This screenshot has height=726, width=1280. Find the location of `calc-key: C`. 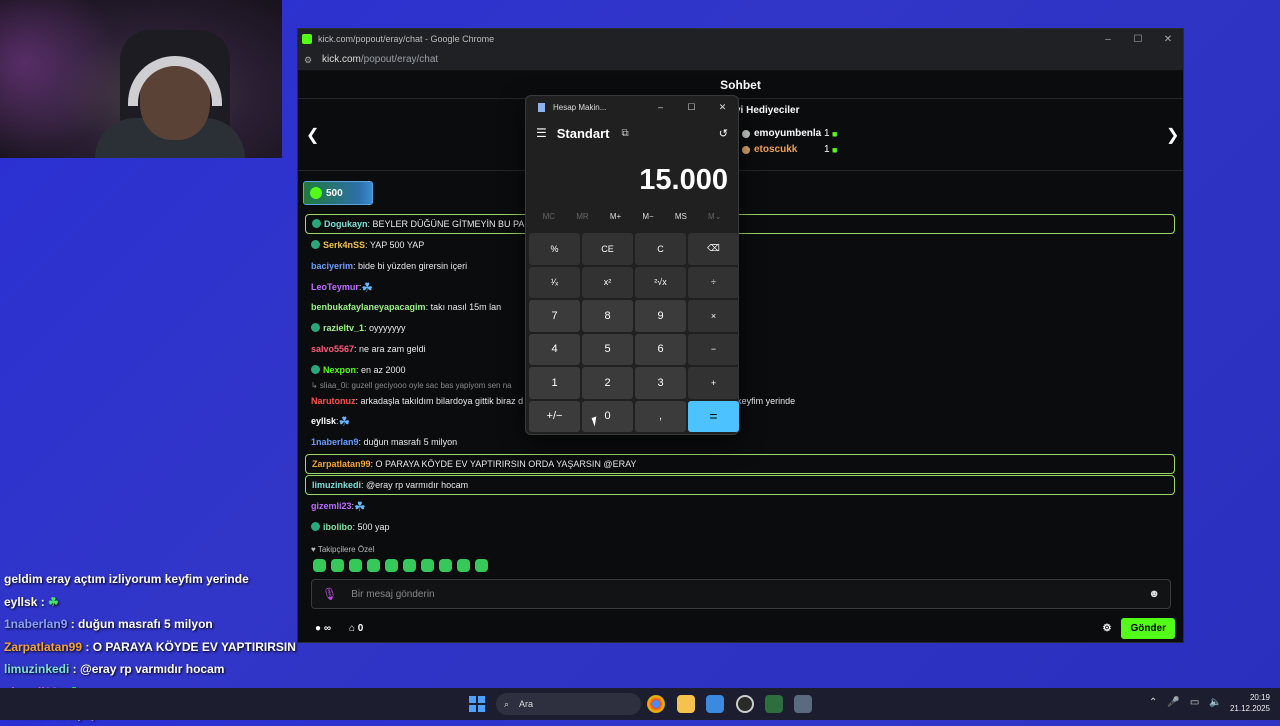

calc-key: C is located at coordinates (660, 249).